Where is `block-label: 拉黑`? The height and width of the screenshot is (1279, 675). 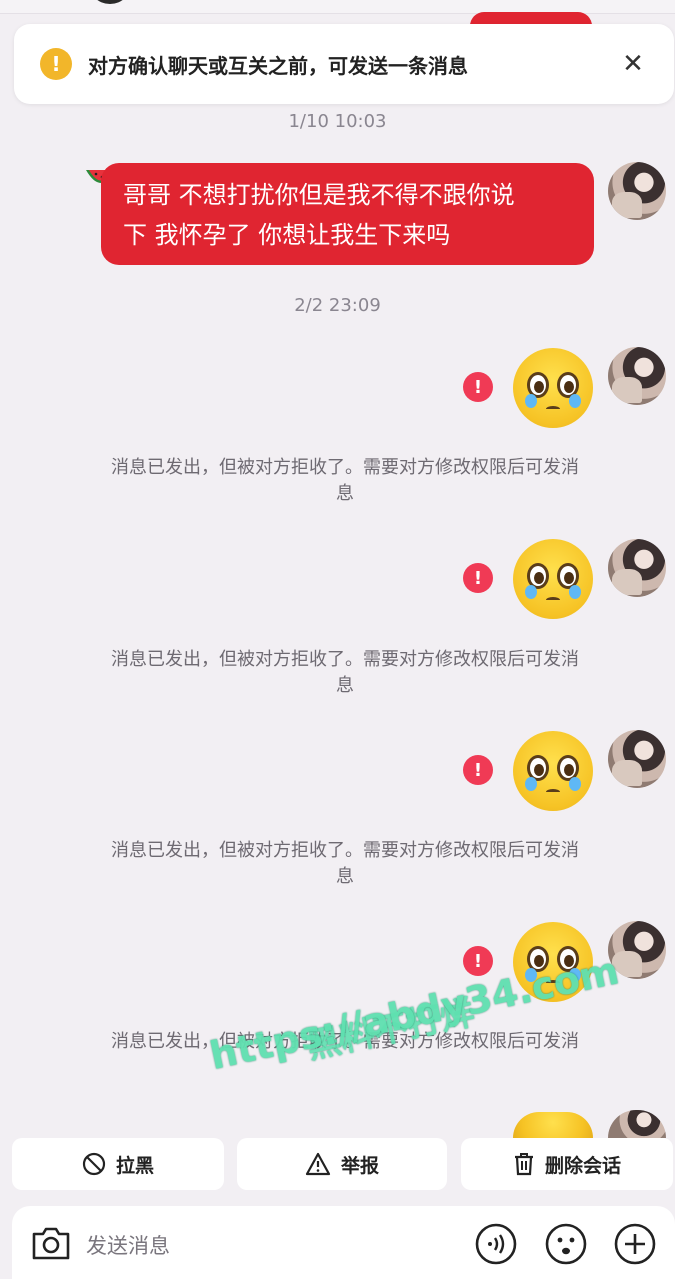
block-label: 拉黑 is located at coordinates (134, 1165).